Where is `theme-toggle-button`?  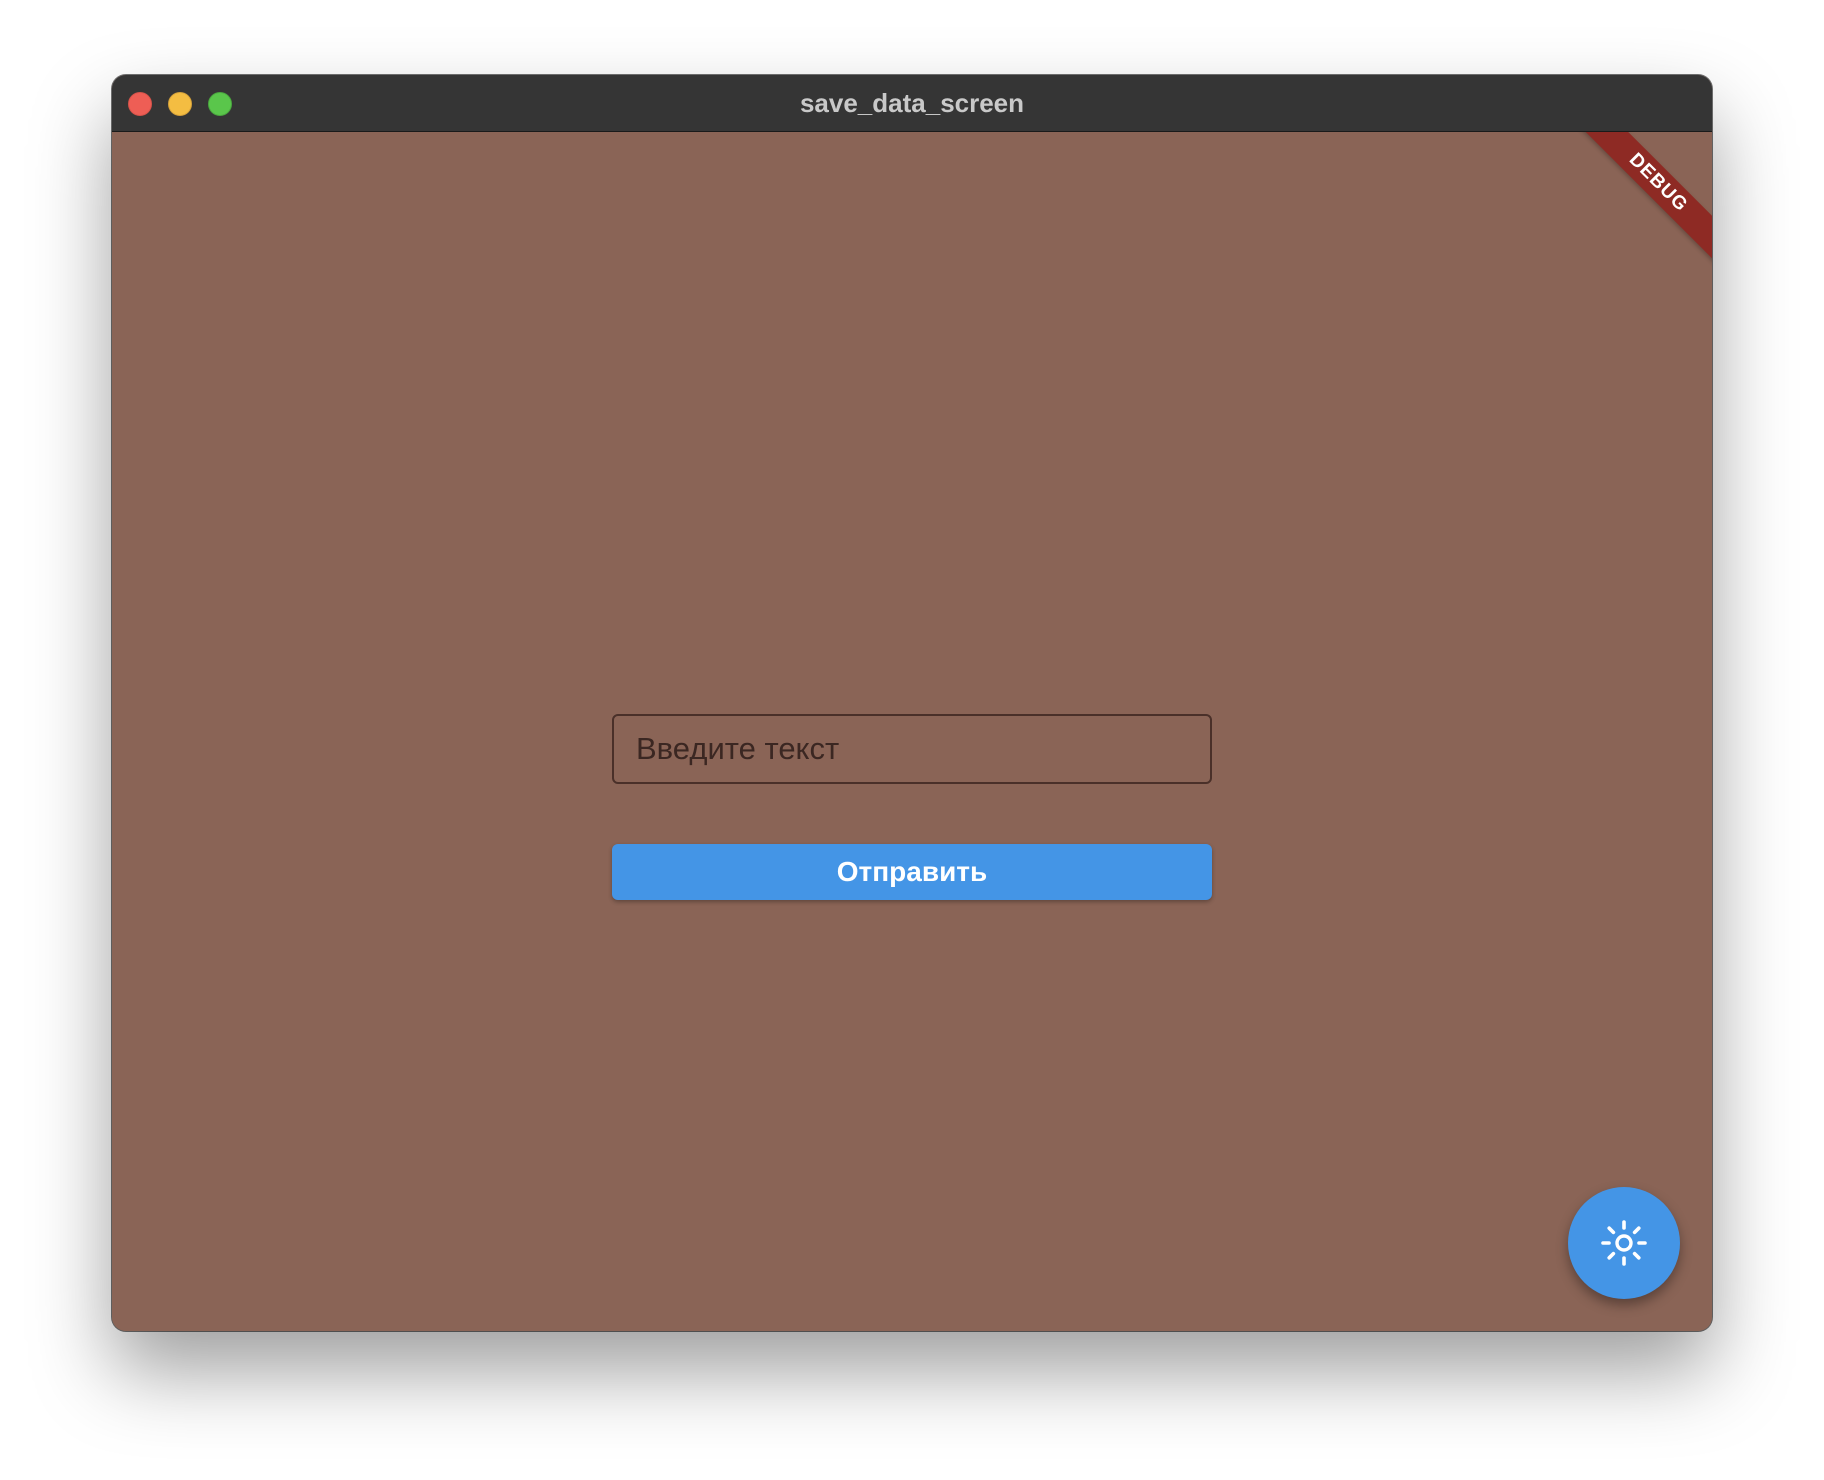 theme-toggle-button is located at coordinates (1624, 1243).